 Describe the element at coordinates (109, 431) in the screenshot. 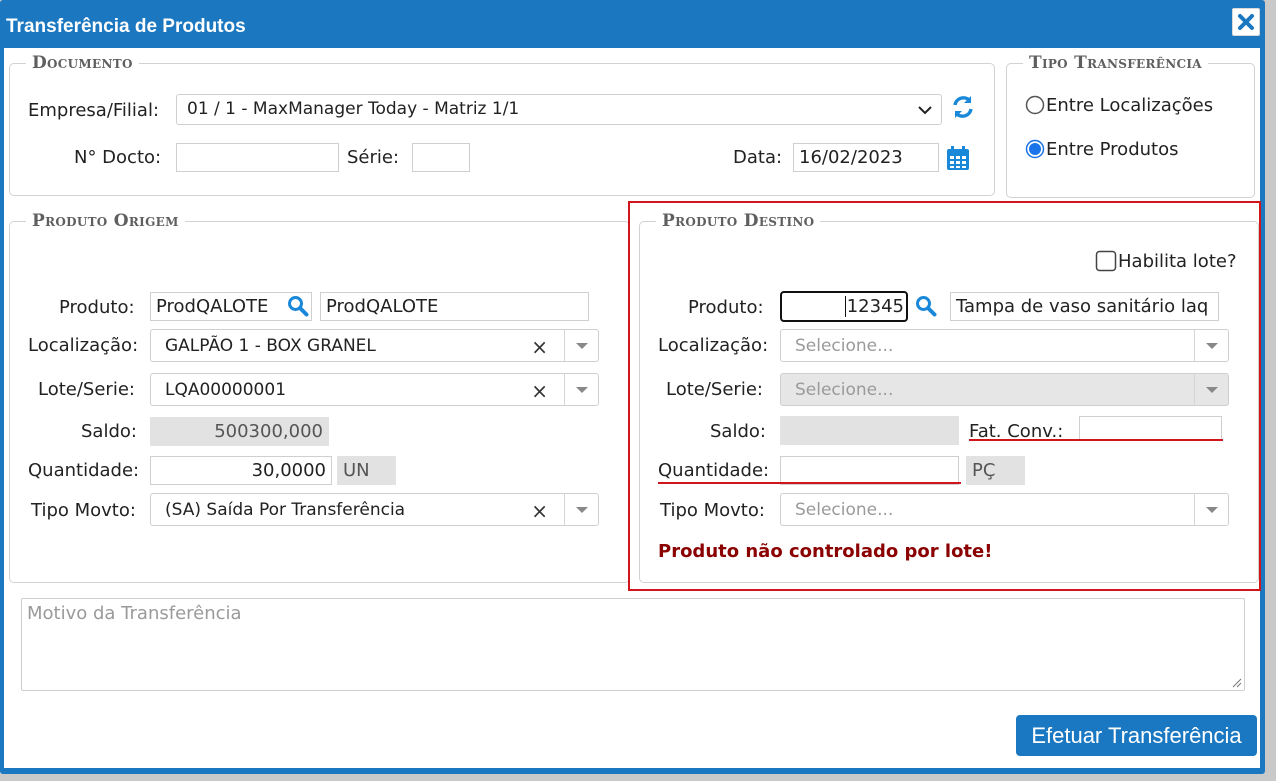

I see `origem-saldo-label: Saldo:` at that location.